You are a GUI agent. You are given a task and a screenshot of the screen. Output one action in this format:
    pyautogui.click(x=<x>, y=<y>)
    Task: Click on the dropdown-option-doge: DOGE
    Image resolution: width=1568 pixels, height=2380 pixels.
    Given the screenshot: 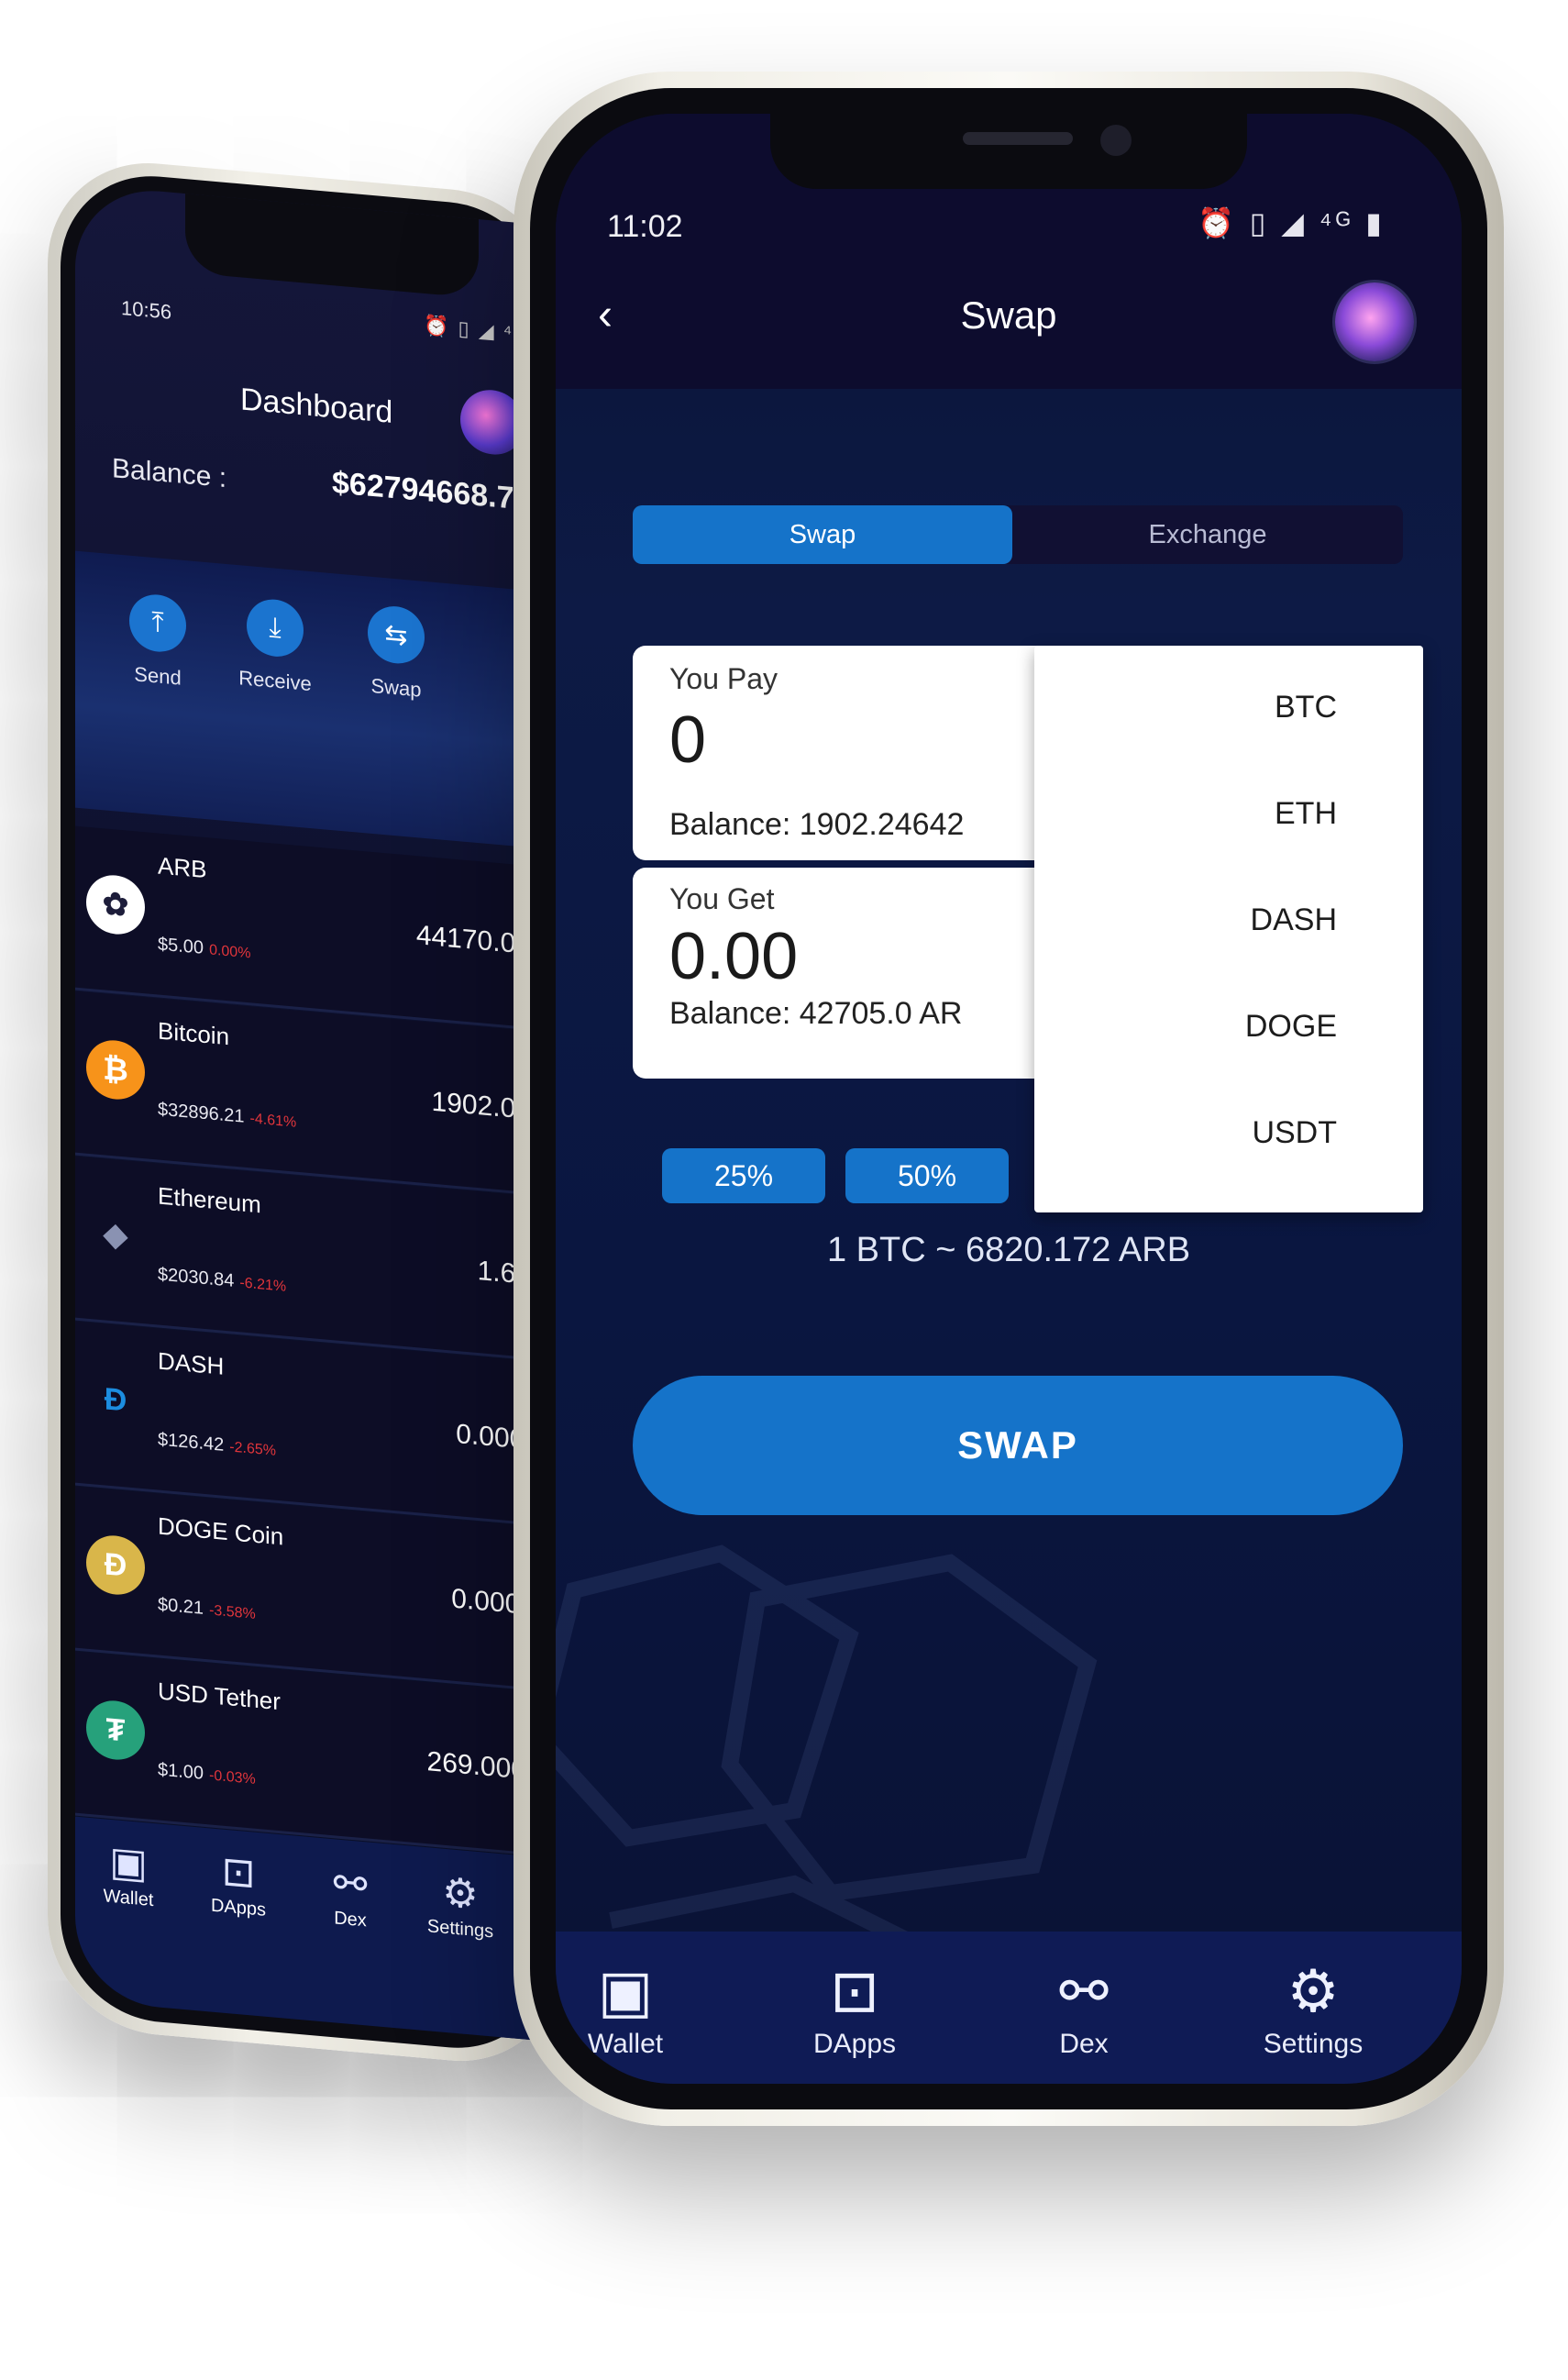 What is the action you would take?
    pyautogui.click(x=1186, y=1027)
    